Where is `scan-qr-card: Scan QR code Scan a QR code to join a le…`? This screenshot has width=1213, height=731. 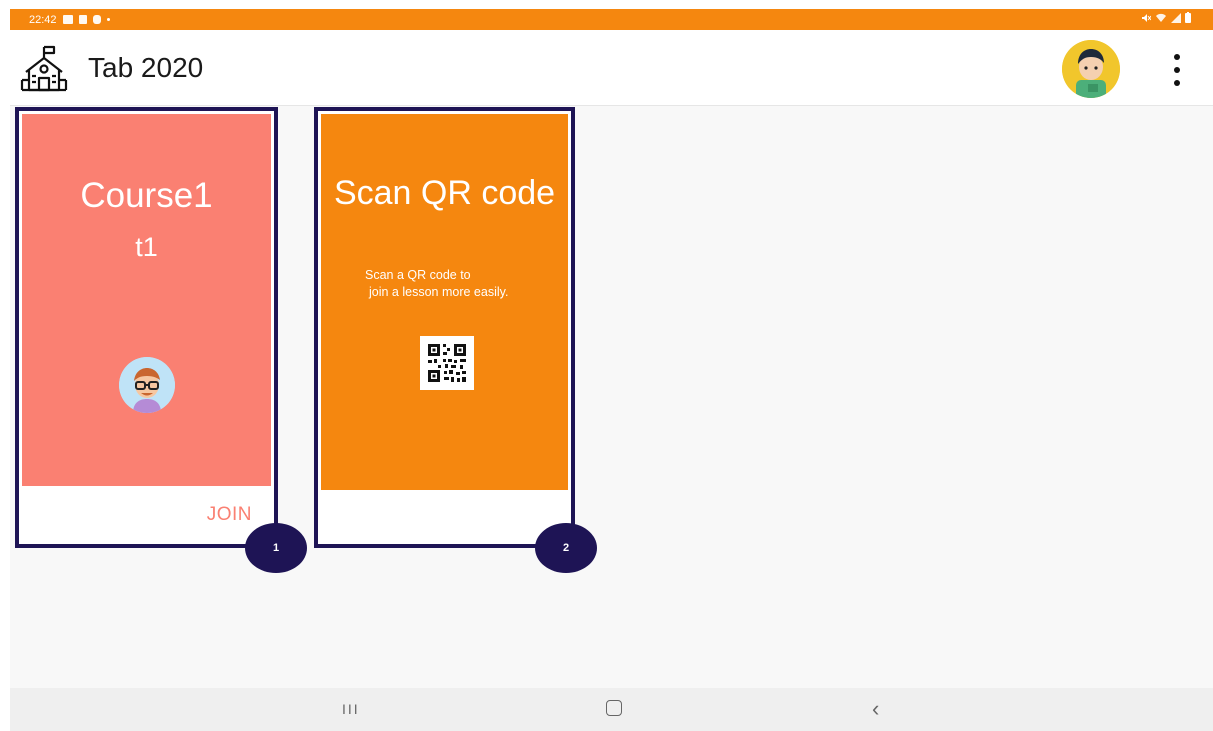 scan-qr-card: Scan QR code Scan a QR code to join a le… is located at coordinates (444, 327).